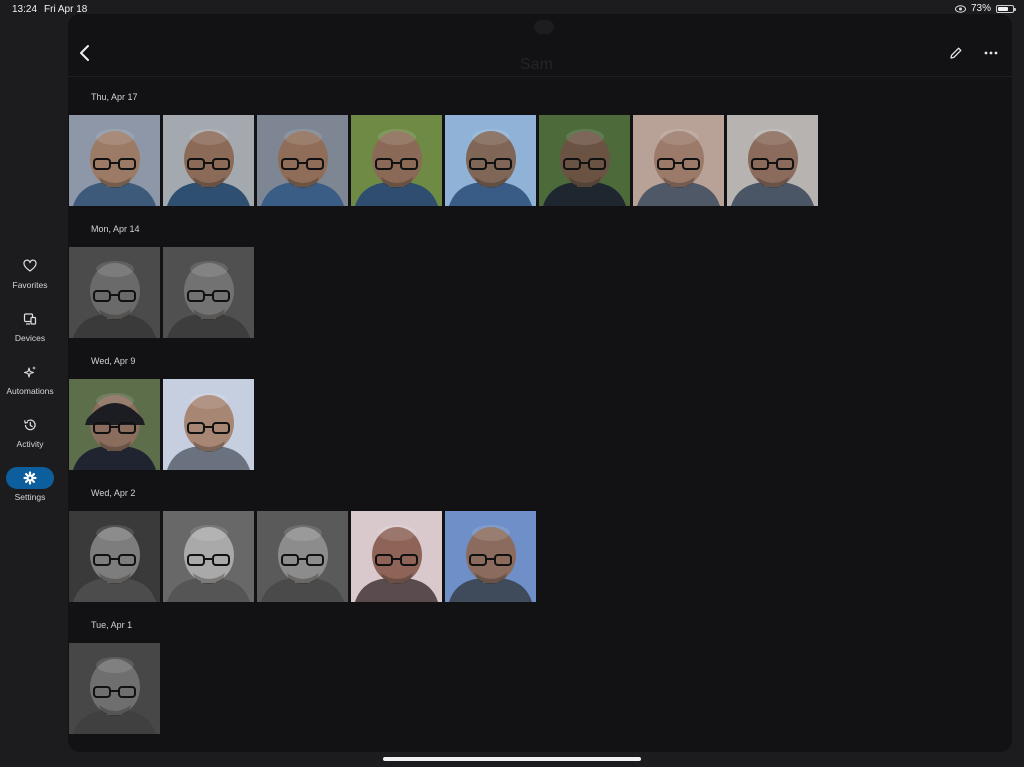 The image size is (1024, 767). I want to click on sidebar-item-activity: Activity, so click(30, 440).